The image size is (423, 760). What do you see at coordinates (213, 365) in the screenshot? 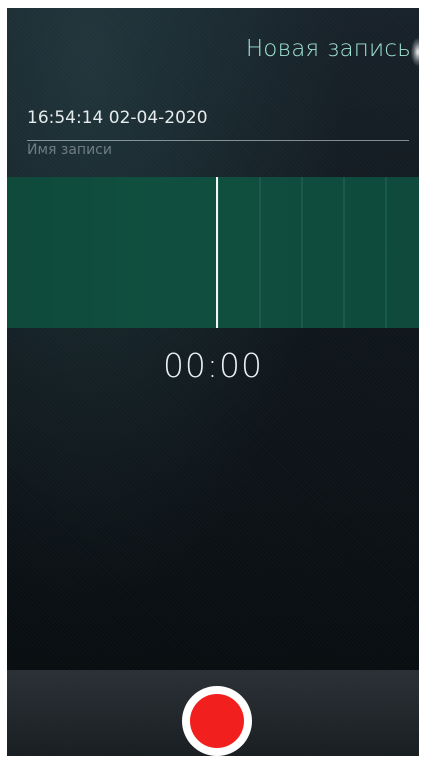
I see `recording-timer: 00:00` at bounding box center [213, 365].